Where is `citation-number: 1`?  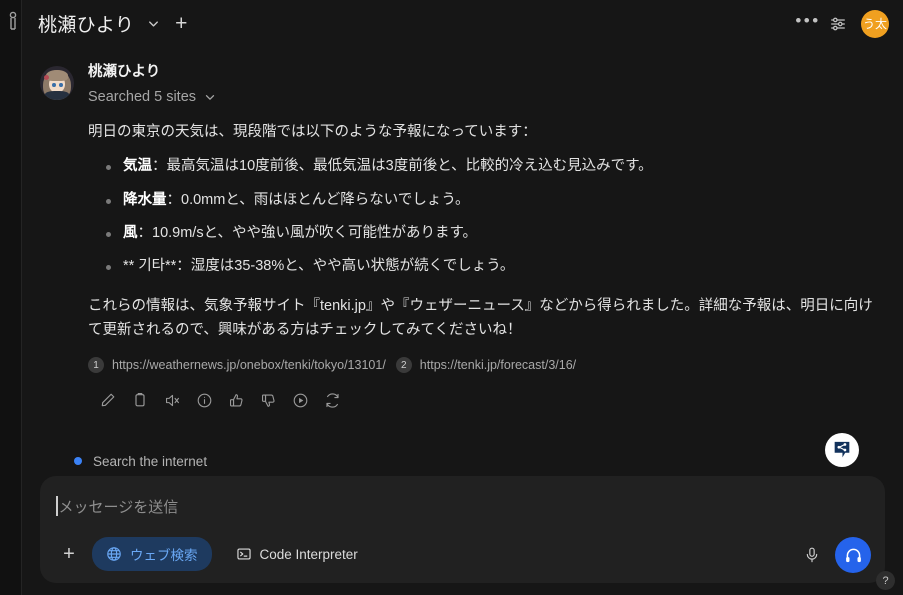
citation-number: 1 is located at coordinates (96, 365).